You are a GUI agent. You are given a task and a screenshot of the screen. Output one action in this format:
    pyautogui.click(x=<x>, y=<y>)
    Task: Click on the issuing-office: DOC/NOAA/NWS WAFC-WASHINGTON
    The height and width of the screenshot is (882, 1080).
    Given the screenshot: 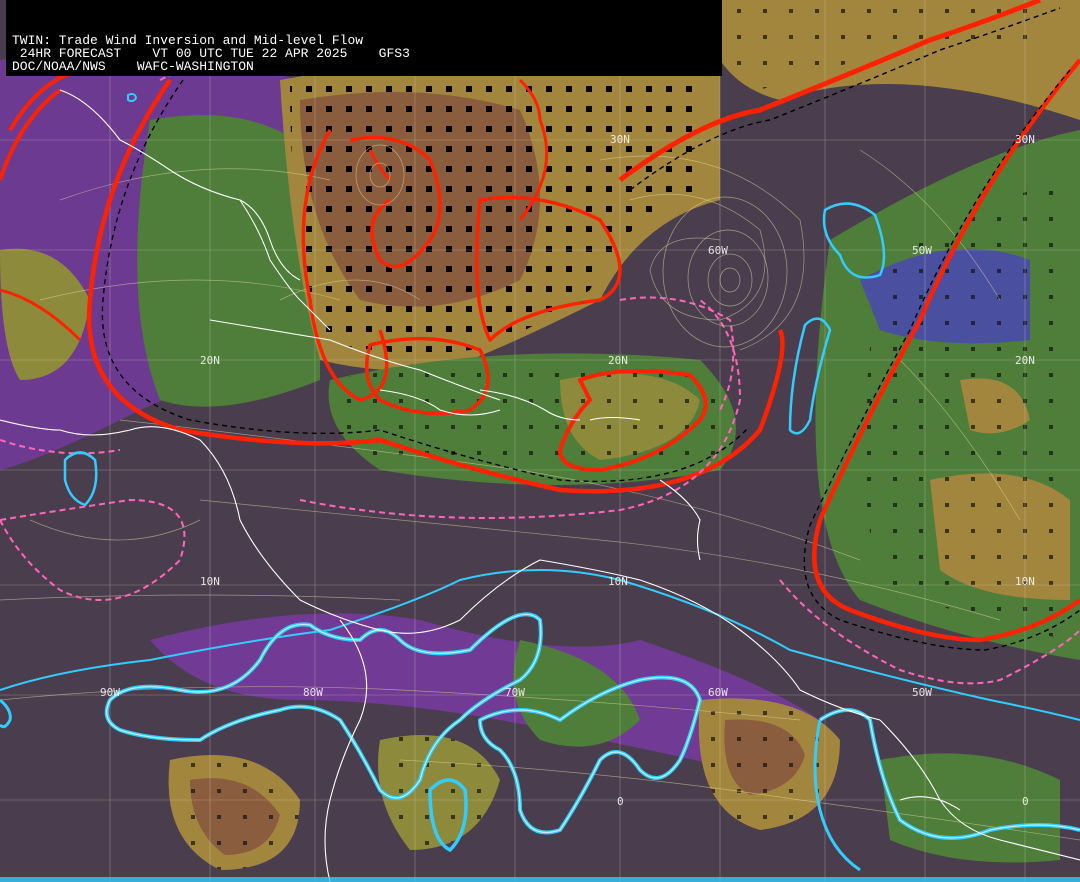 What is the action you would take?
    pyautogui.click(x=133, y=66)
    